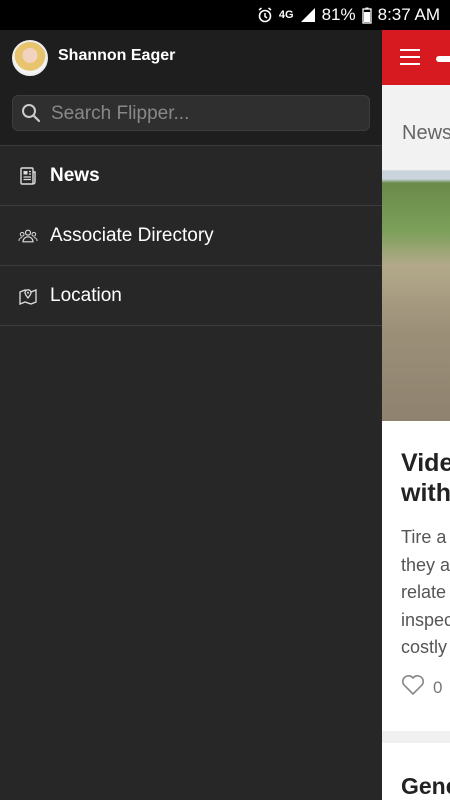 The width and height of the screenshot is (450, 800). Describe the element at coordinates (265, 15) in the screenshot. I see `alarm-icon` at that location.